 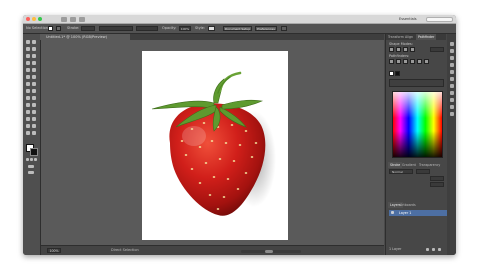 I want to click on tab-align: Align, so click(x=409, y=37).